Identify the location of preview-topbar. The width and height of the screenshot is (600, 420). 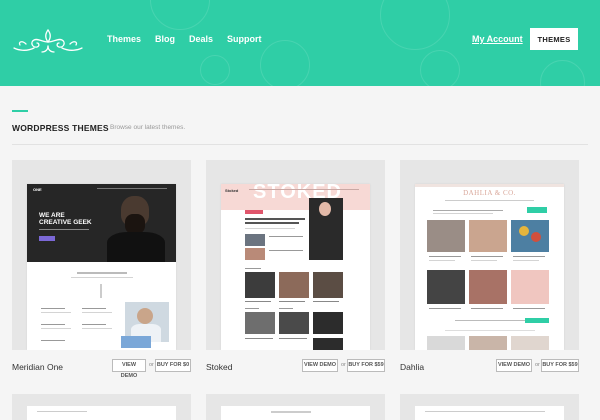
(489, 185).